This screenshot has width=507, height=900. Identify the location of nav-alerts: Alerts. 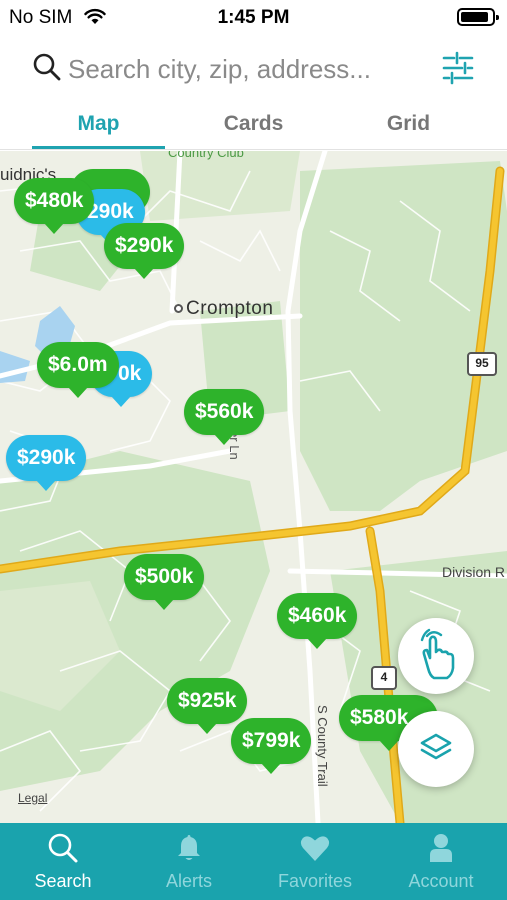
(189, 861).